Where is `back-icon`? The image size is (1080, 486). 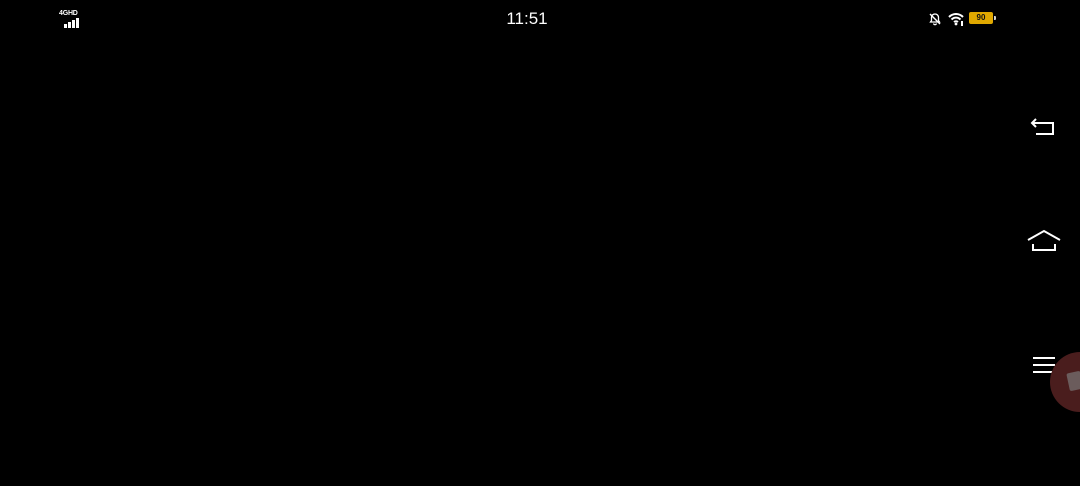 back-icon is located at coordinates (1042, 126).